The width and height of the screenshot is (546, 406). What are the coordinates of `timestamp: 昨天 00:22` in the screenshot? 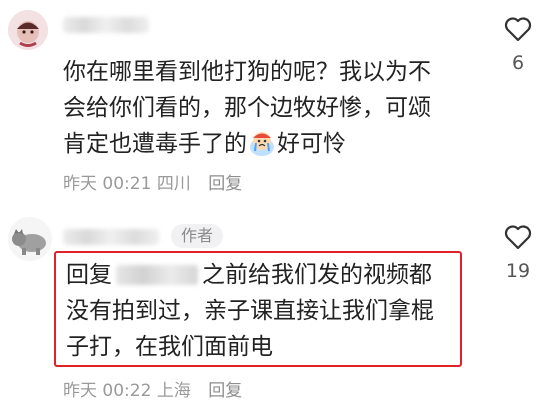 It's located at (107, 391).